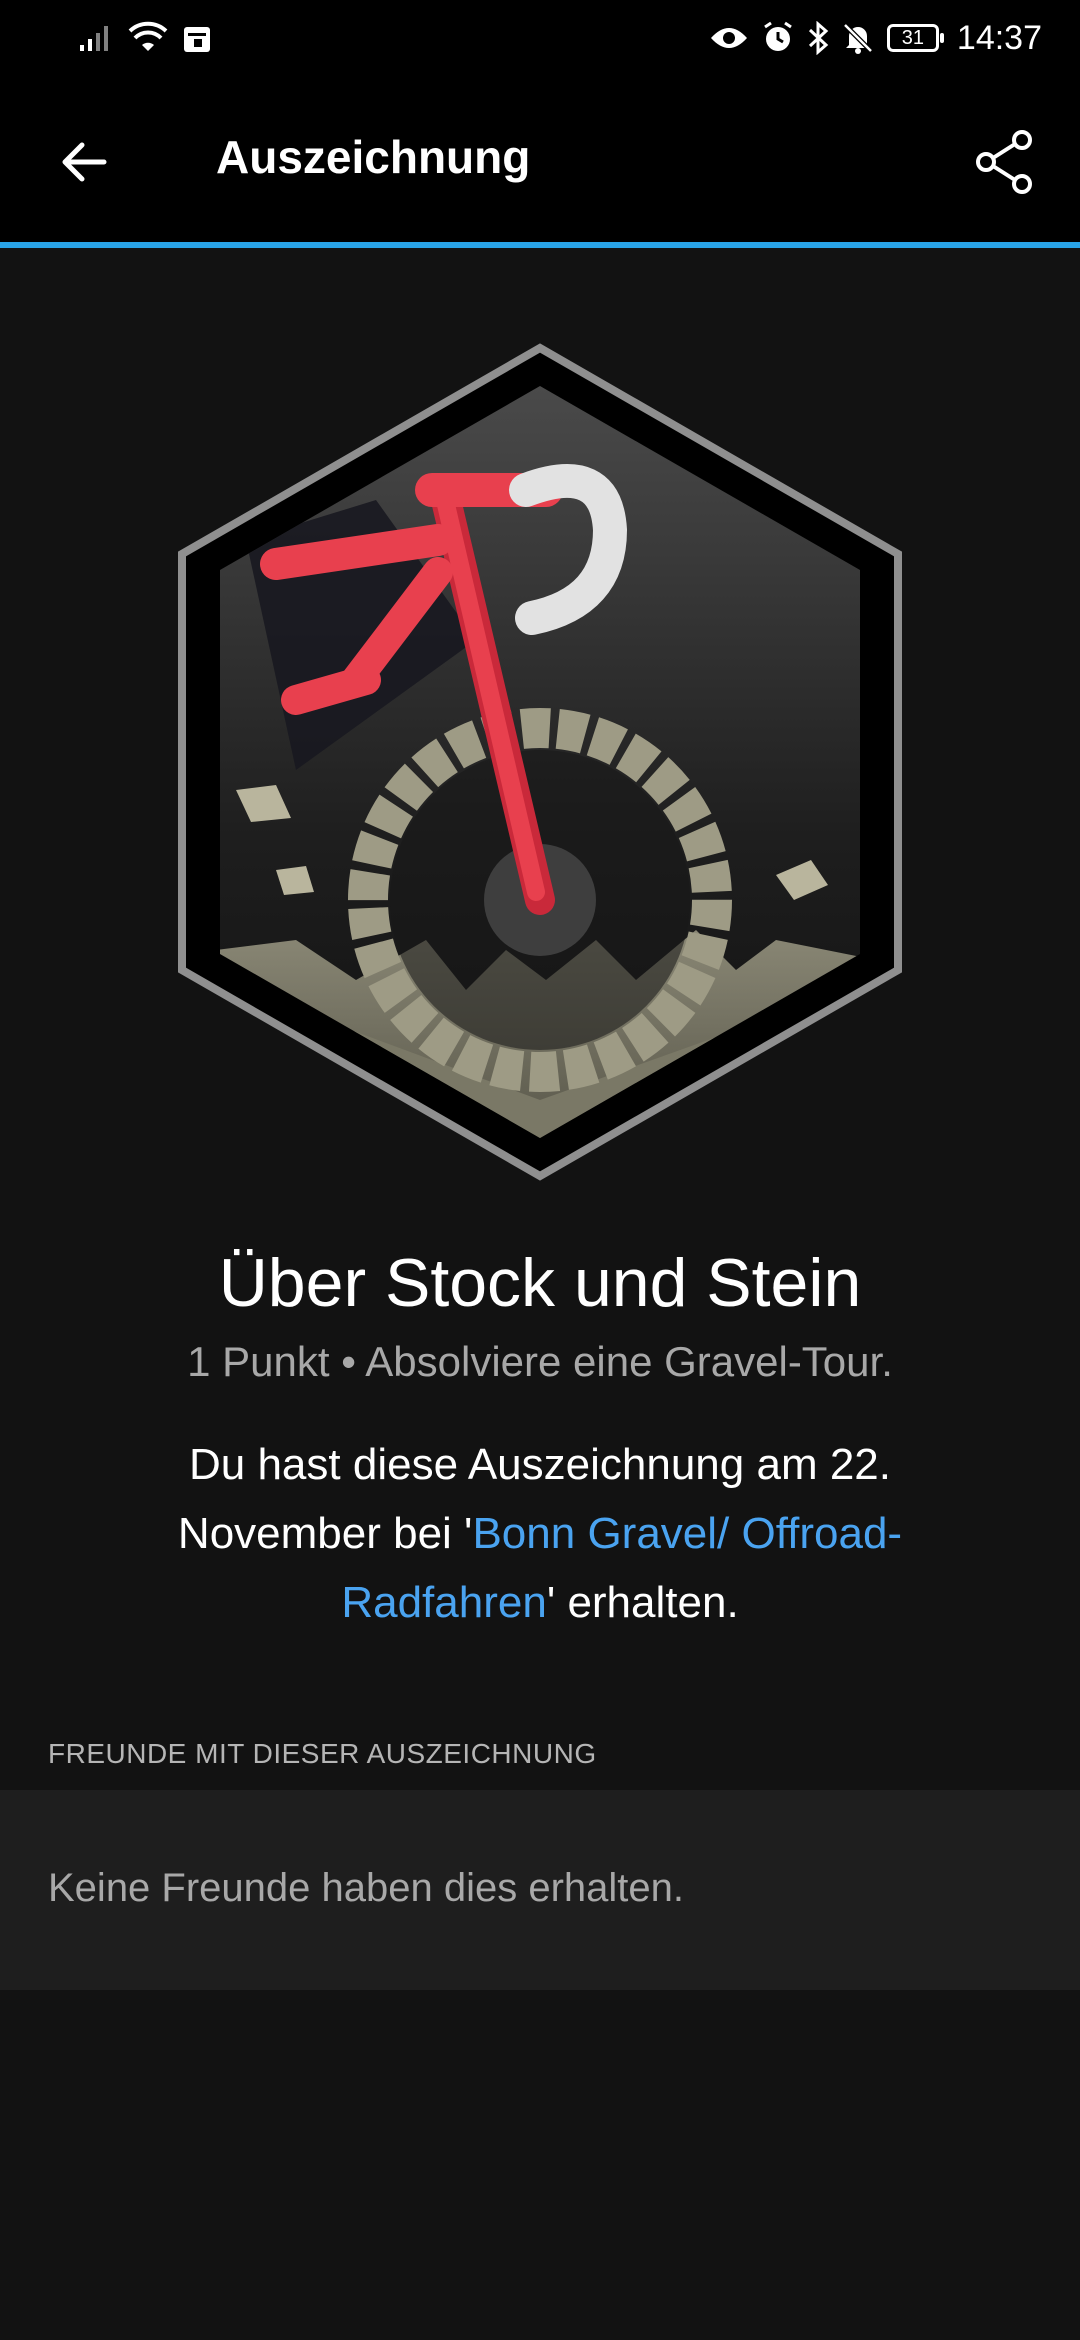 The height and width of the screenshot is (2340, 1080). Describe the element at coordinates (148, 36) in the screenshot. I see `wifi-icon` at that location.